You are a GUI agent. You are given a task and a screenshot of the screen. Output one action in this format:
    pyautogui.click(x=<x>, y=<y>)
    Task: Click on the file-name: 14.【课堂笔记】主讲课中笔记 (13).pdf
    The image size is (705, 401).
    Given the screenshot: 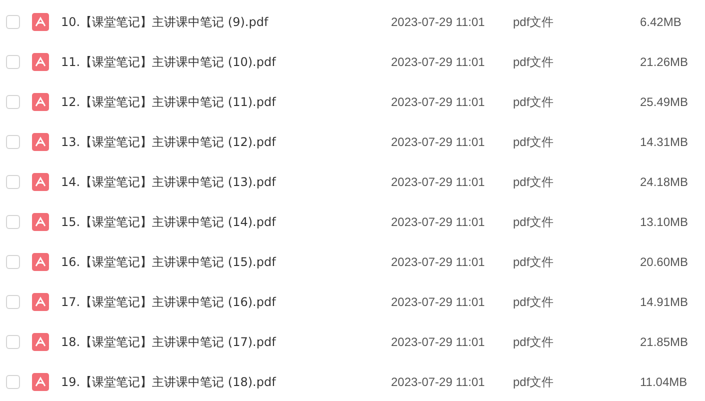 What is the action you would take?
    pyautogui.click(x=226, y=182)
    